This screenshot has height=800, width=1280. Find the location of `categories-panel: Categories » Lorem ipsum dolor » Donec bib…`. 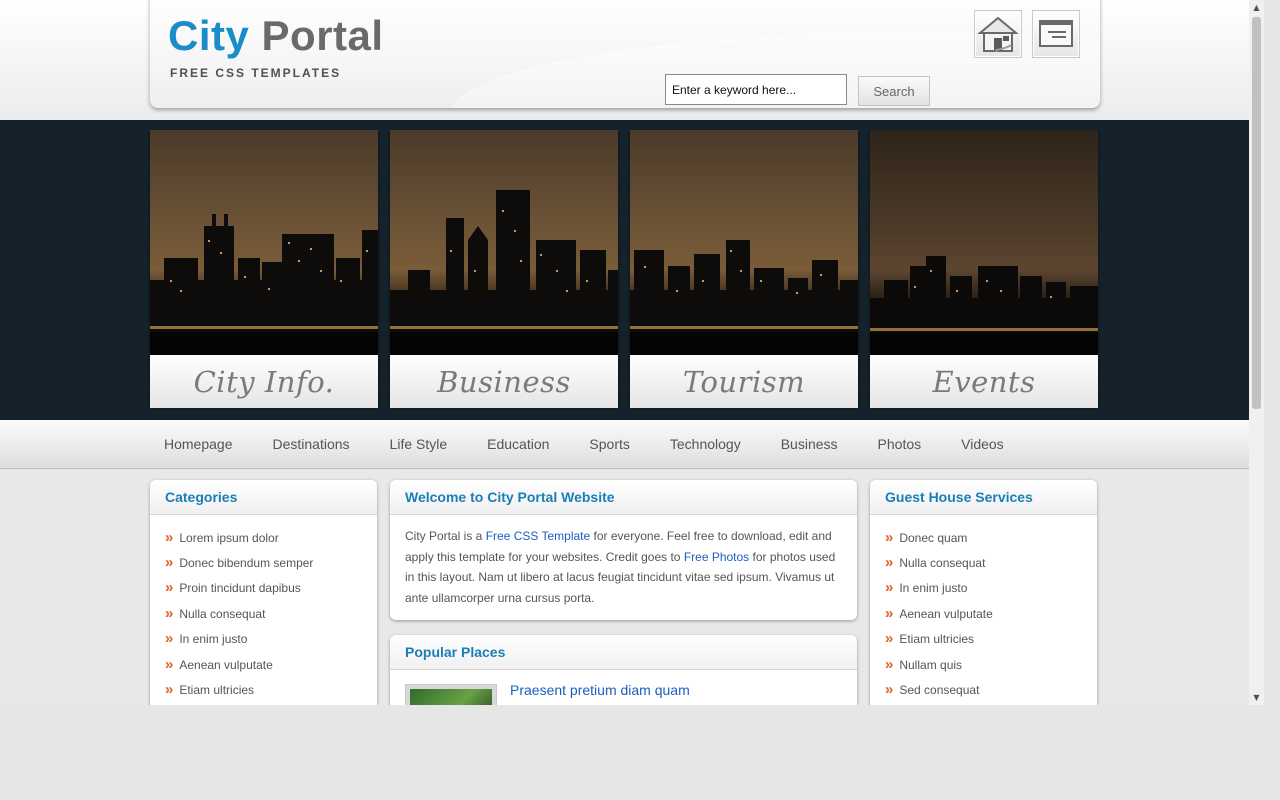

categories-panel: Categories » Lorem ipsum dolor » Donec bib… is located at coordinates (263, 592).